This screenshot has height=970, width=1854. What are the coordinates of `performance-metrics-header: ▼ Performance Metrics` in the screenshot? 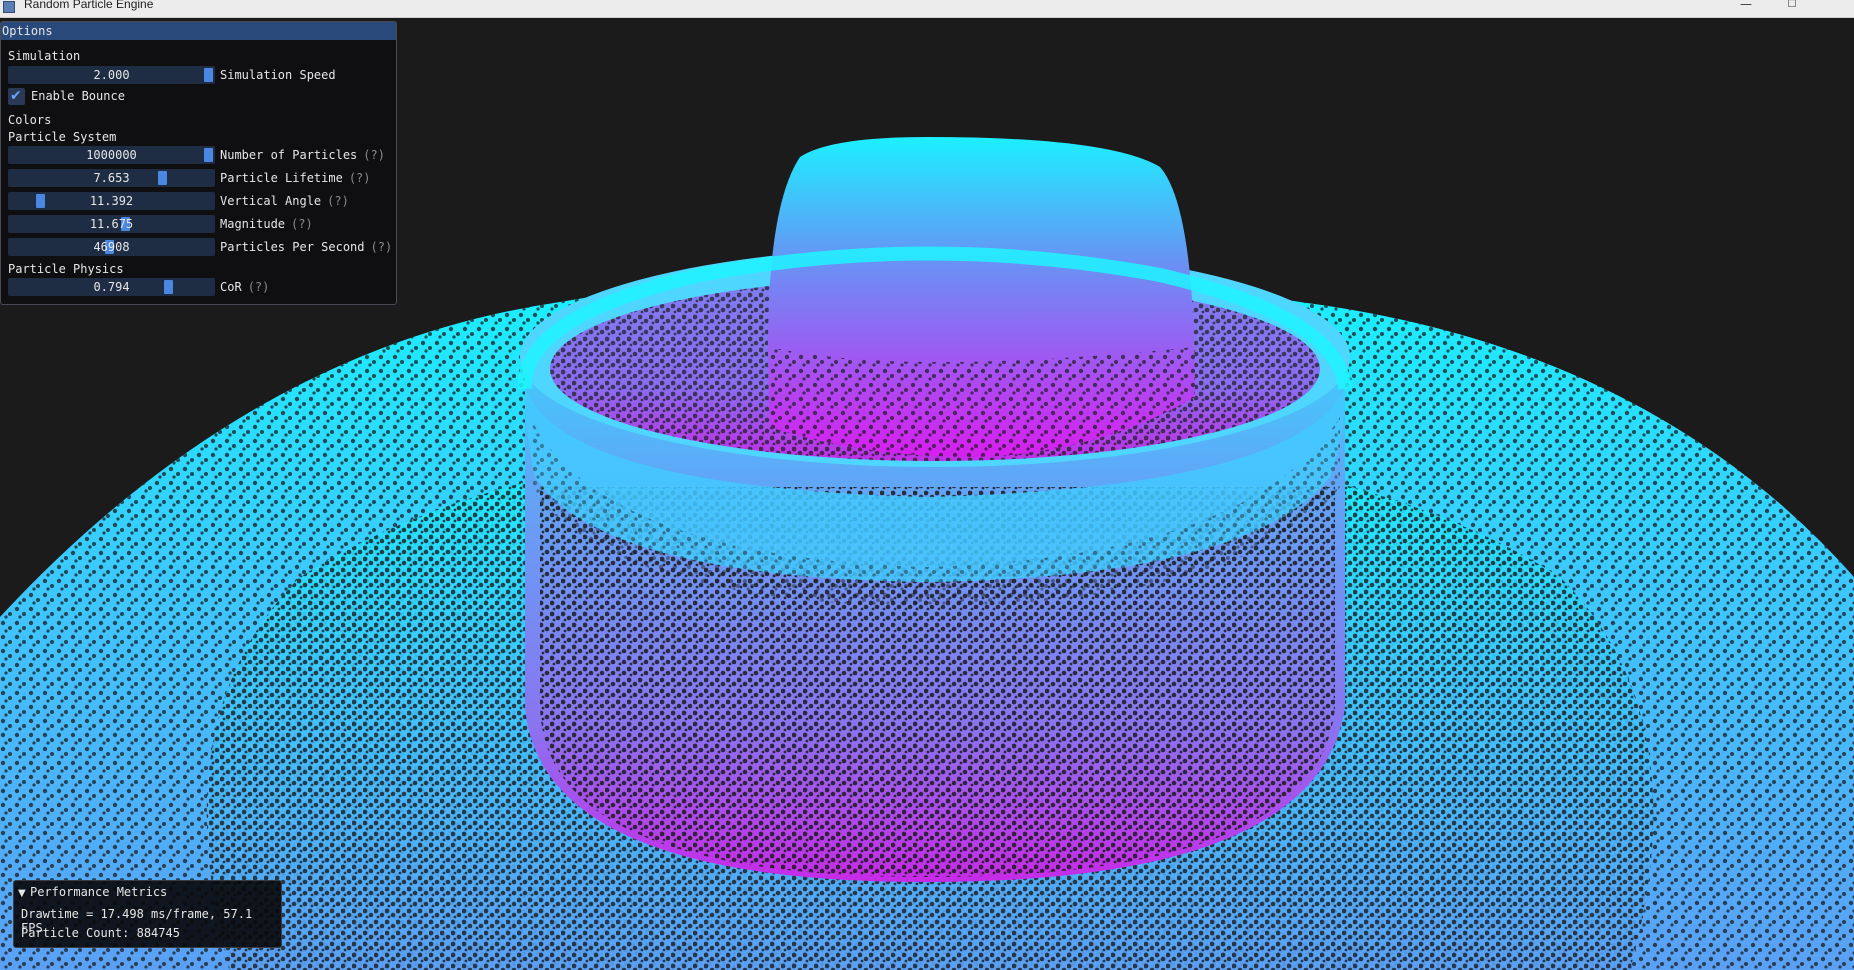 It's located at (92, 893).